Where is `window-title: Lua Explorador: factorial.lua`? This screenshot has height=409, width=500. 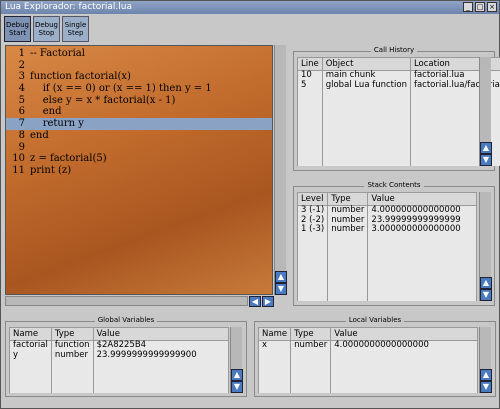 window-title: Lua Explorador: factorial.lua is located at coordinates (69, 7).